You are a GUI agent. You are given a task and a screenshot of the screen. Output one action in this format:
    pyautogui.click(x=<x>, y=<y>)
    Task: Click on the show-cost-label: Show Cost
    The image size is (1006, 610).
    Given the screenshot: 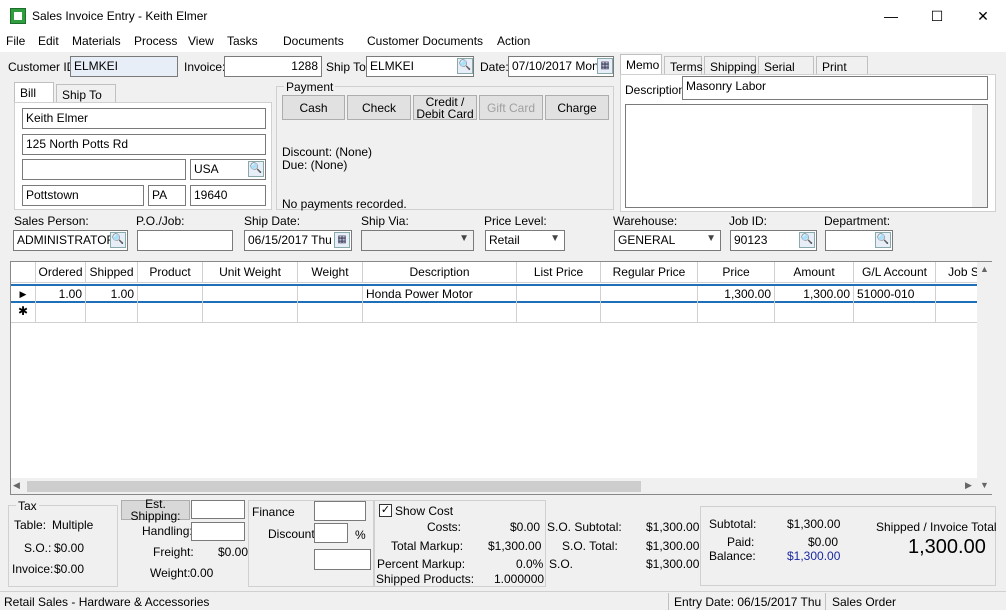 What is the action you would take?
    pyautogui.click(x=424, y=511)
    